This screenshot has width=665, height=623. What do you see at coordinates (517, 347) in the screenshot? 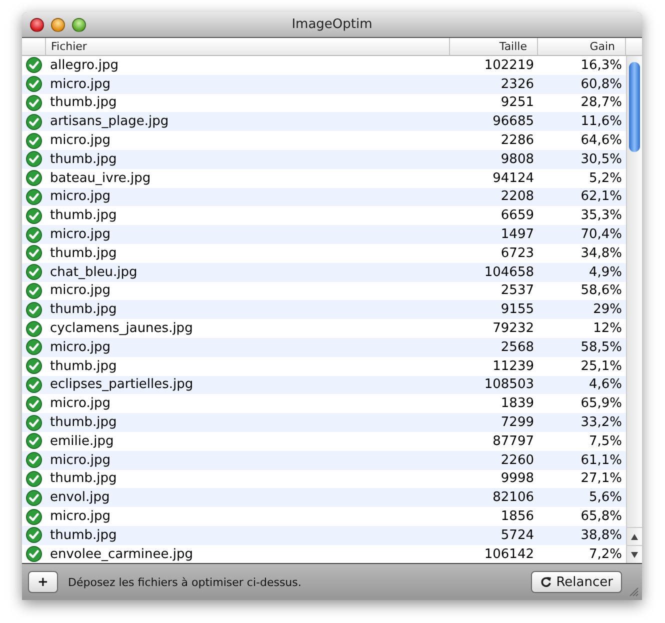
I see `file-size: 2568` at bounding box center [517, 347].